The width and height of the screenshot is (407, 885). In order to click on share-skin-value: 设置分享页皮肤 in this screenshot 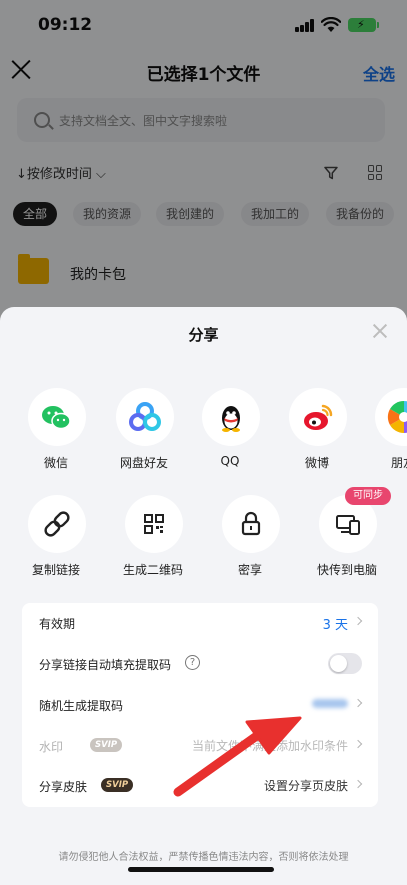, I will do `click(305, 786)`.